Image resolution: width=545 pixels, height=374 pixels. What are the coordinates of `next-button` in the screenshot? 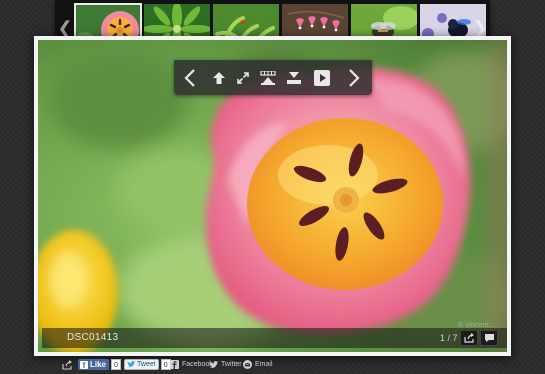 It's located at (354, 77).